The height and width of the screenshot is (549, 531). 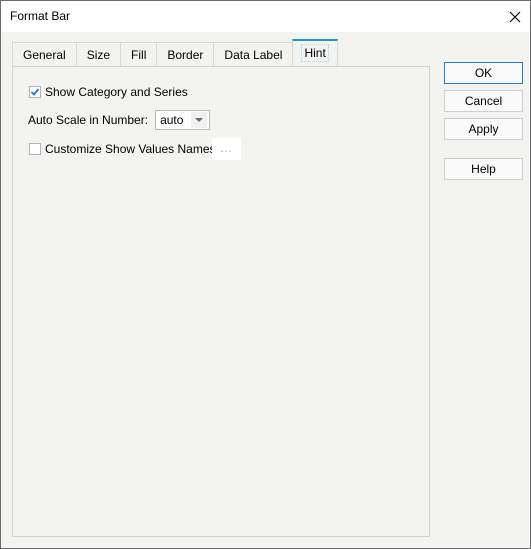 I want to click on tab-data-label: Data Label, so click(x=253, y=54).